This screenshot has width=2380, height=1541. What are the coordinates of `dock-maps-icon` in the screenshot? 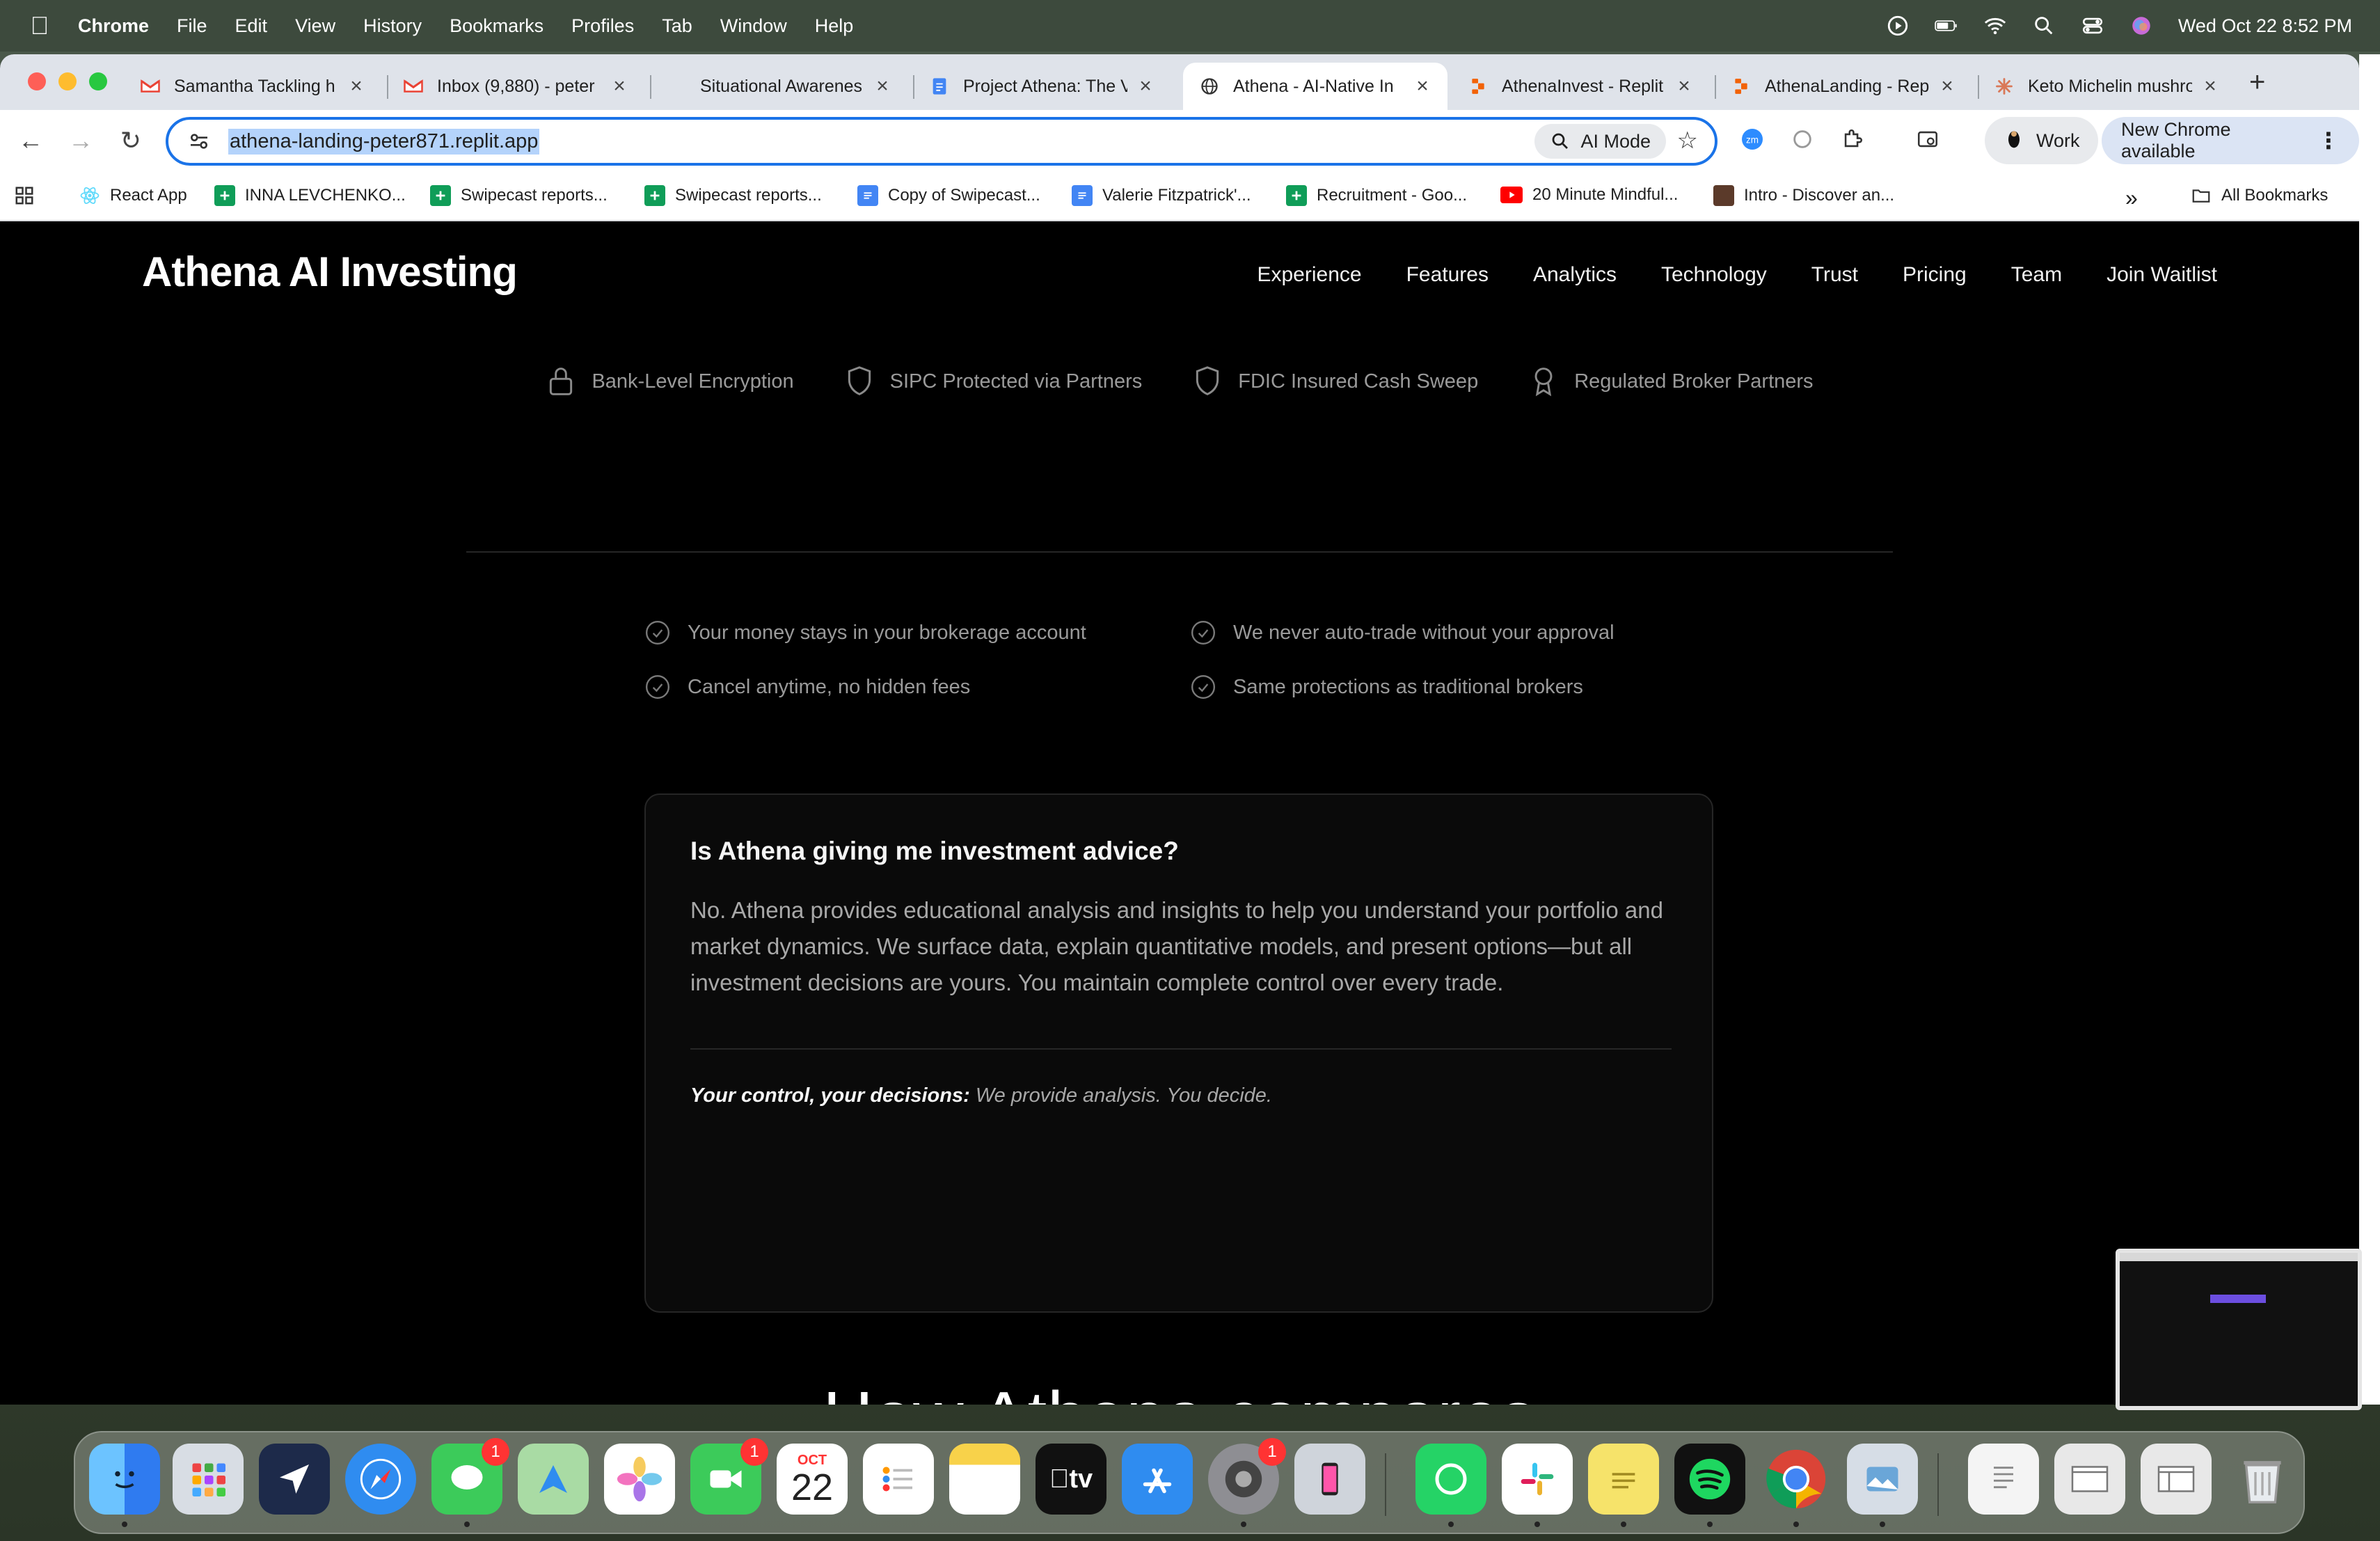 It's located at (553, 1479).